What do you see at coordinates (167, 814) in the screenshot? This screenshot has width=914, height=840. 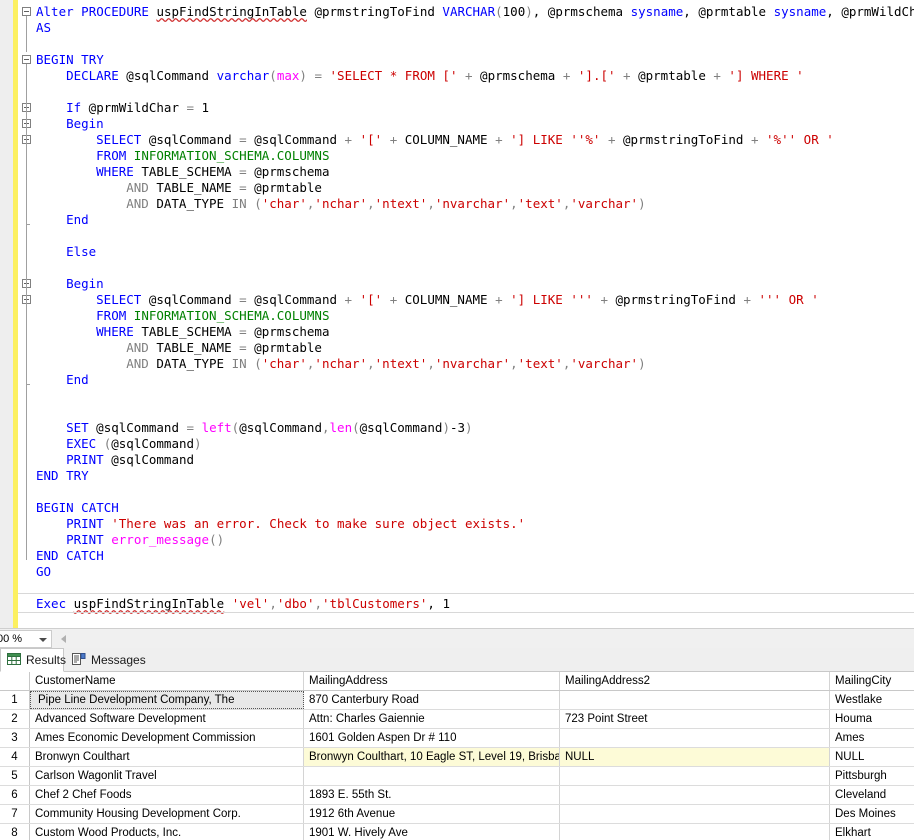 I see `grid-cell: Community Housing Development Corp.` at bounding box center [167, 814].